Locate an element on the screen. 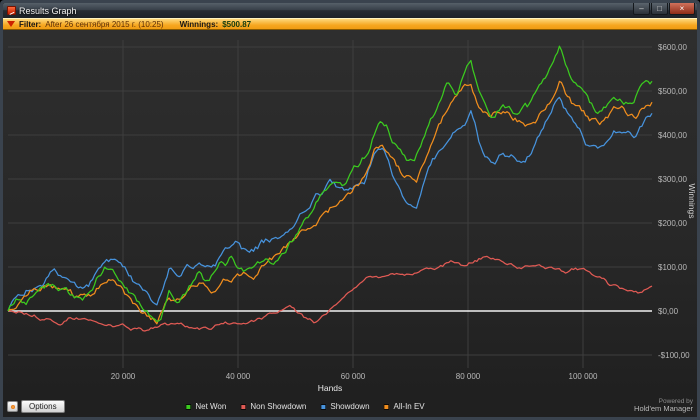 The image size is (700, 420). powered-by: Powered by Hold'em Manager is located at coordinates (663, 406).